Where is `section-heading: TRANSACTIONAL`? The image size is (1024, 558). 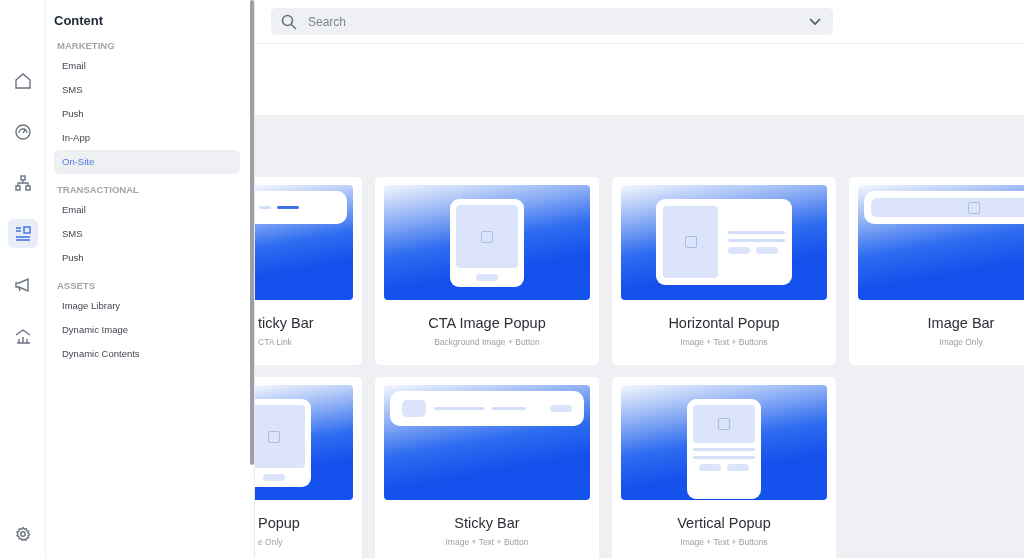
section-heading: TRANSACTIONAL is located at coordinates (98, 189).